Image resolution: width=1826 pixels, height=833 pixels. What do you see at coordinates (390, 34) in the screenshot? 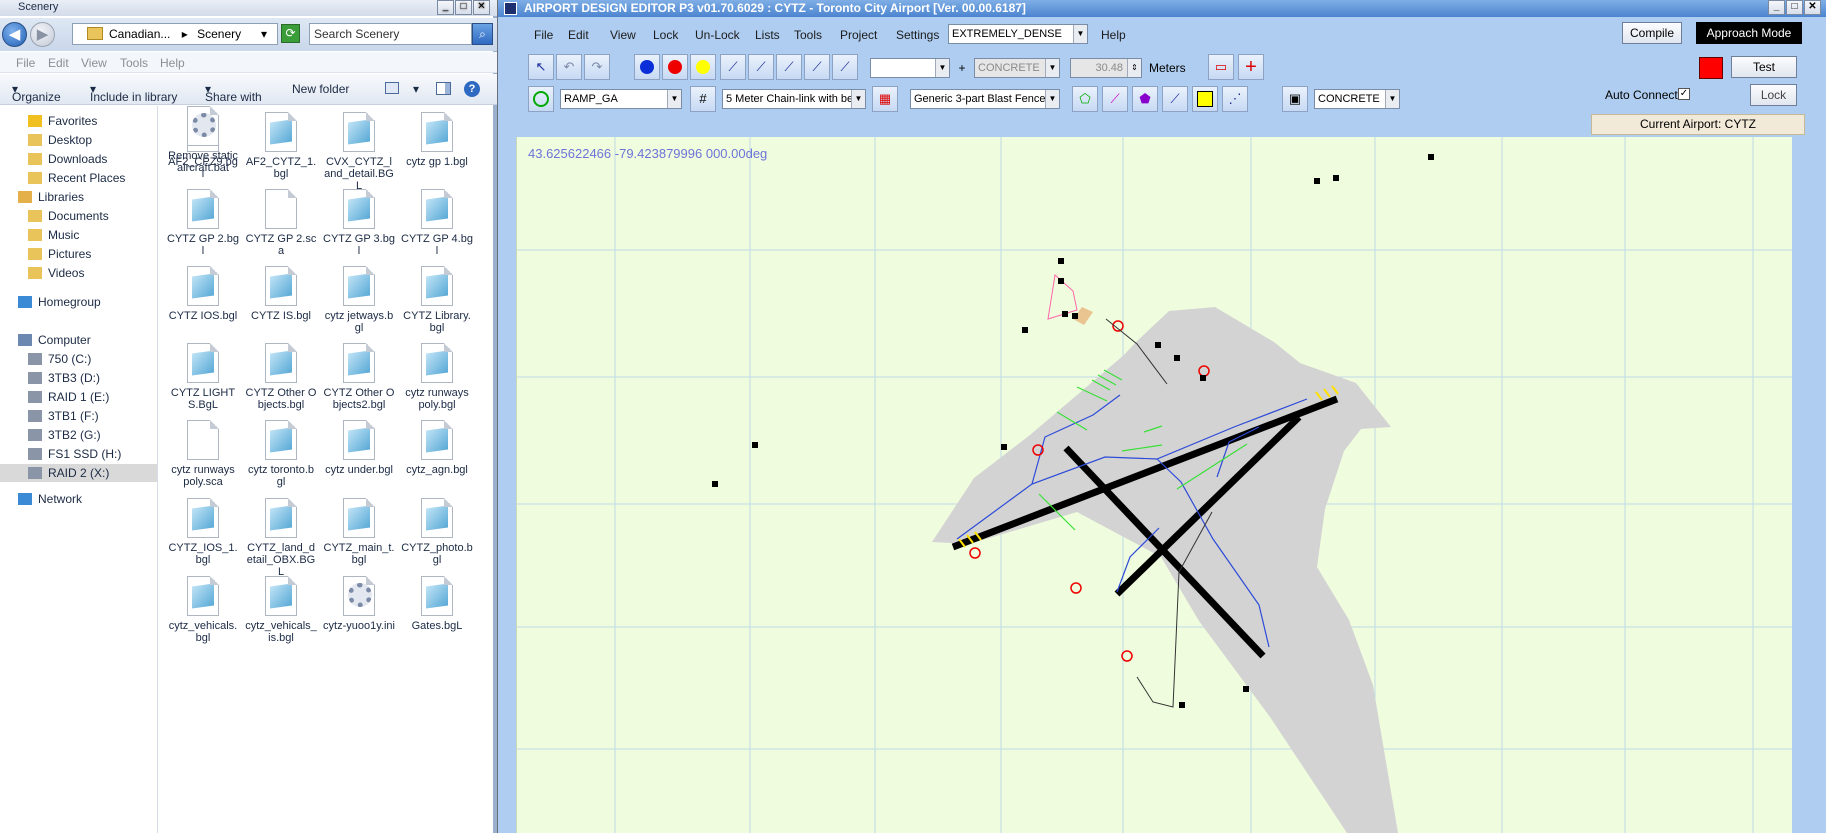
I see `search-input: Search Scenery` at bounding box center [390, 34].